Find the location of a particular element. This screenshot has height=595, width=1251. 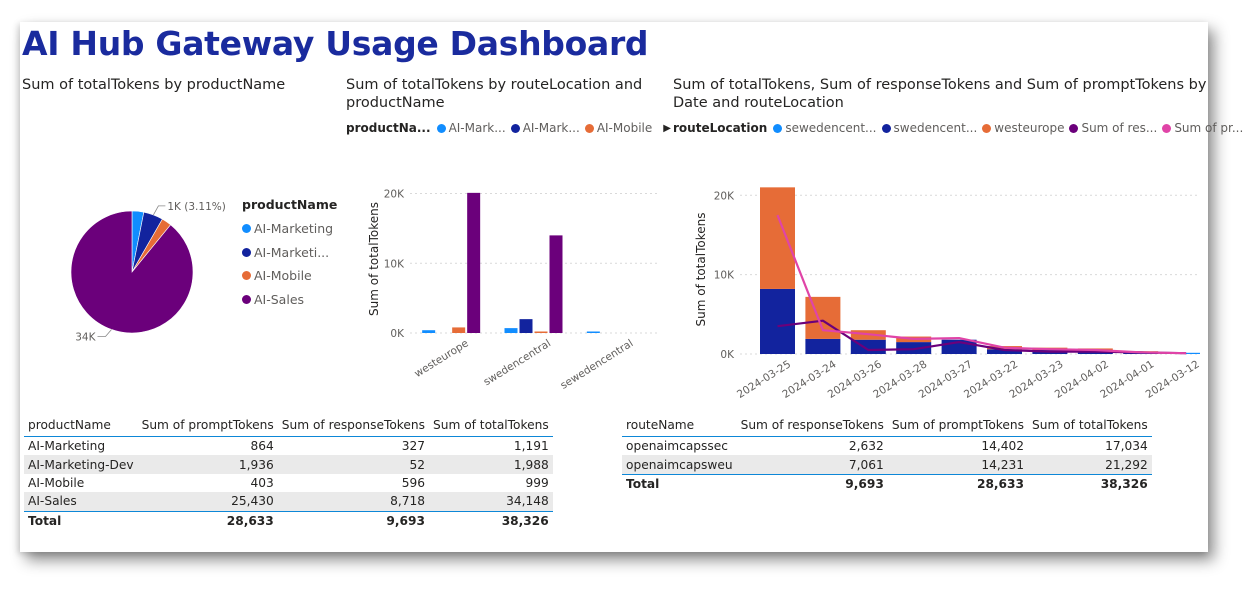

pie-legend-item: AI-Mobile is located at coordinates (289, 276).